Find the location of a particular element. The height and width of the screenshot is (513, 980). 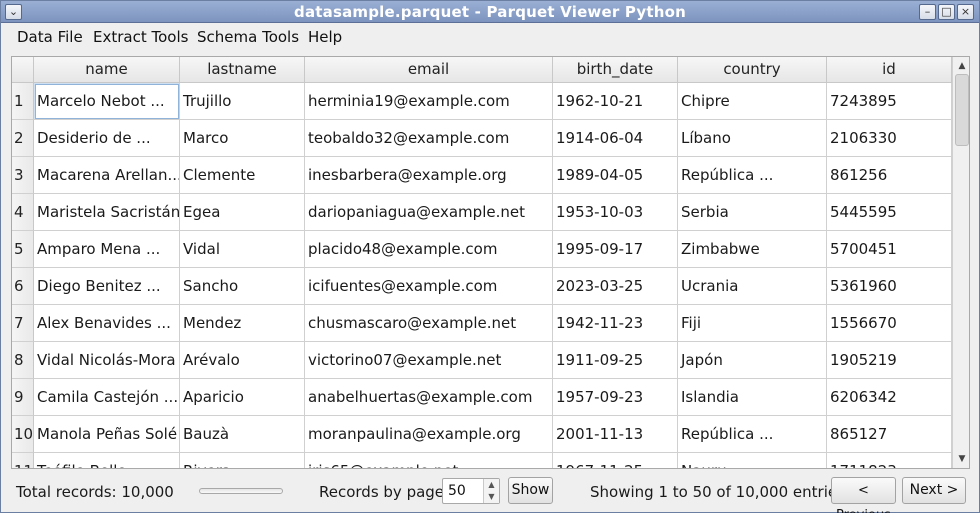

table-cell-name: Maristela Sacristán is located at coordinates (107, 212).